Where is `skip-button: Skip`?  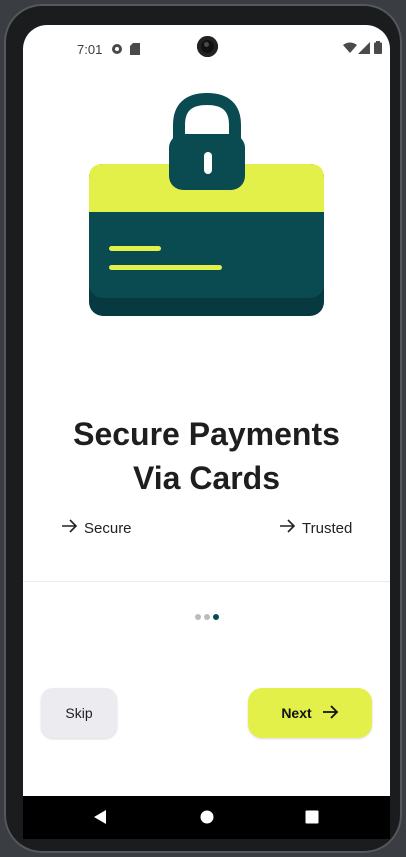
skip-button: Skip is located at coordinates (79, 713).